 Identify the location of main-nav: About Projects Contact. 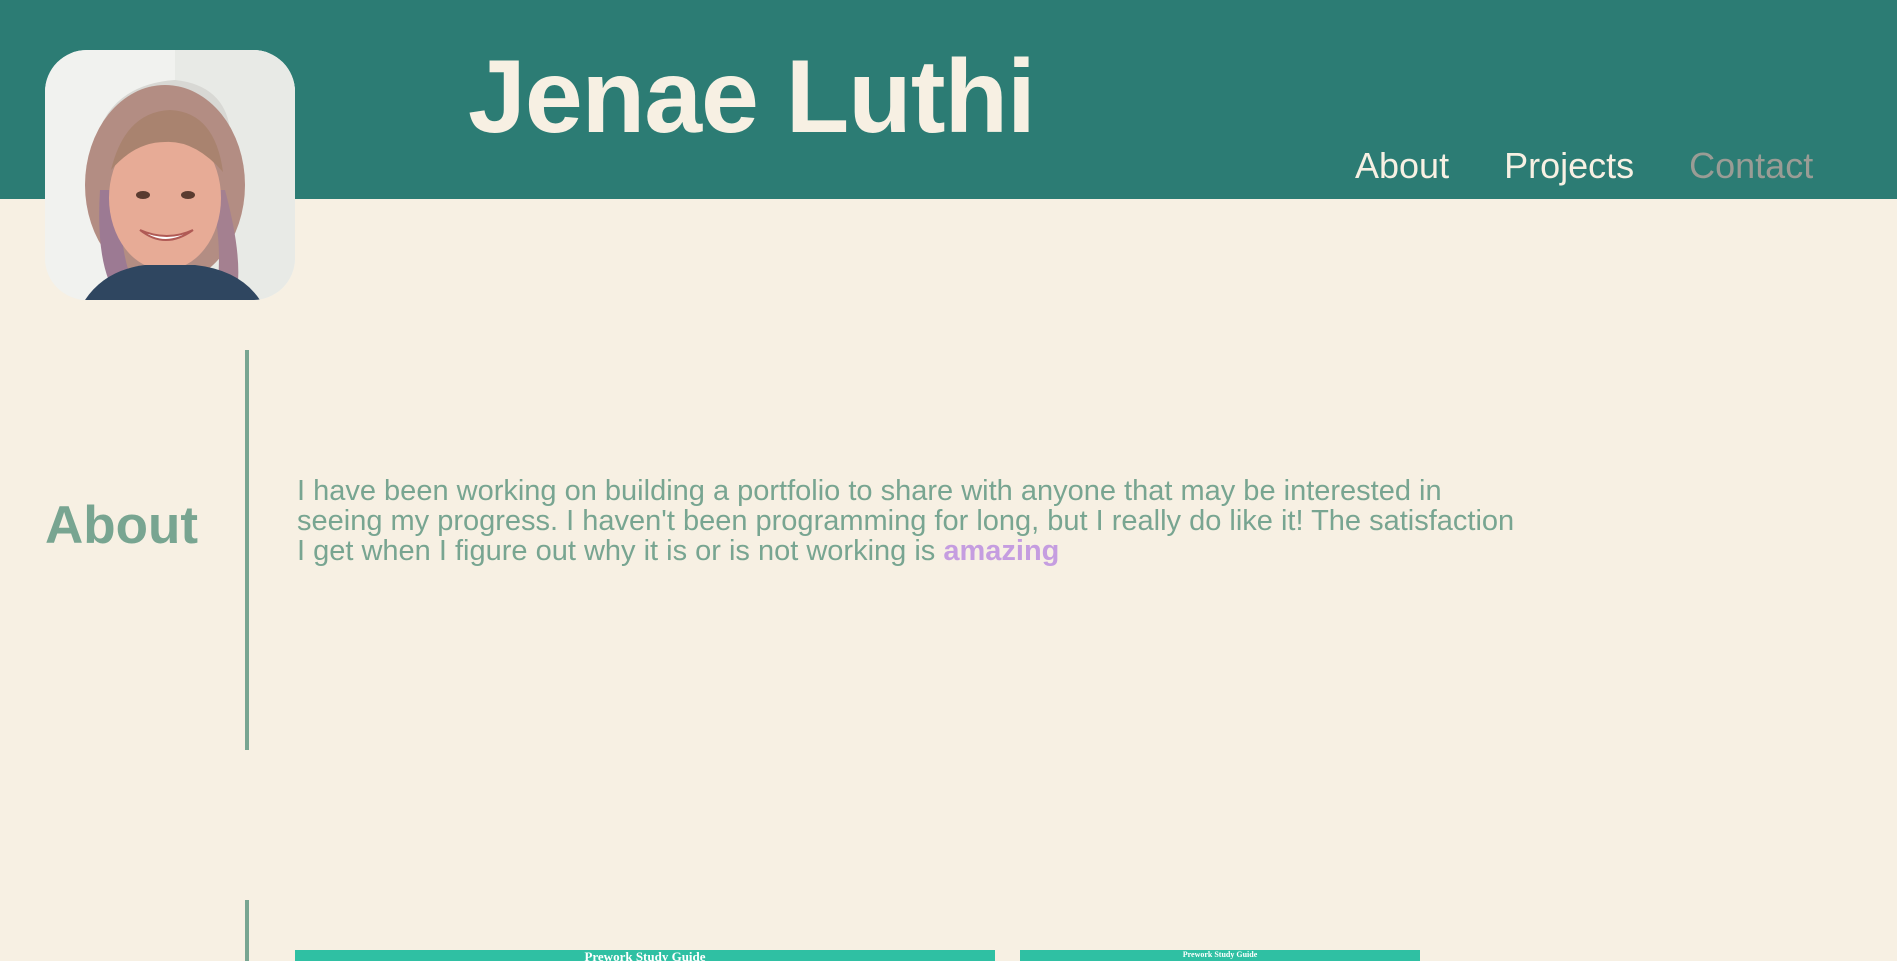
(1584, 166).